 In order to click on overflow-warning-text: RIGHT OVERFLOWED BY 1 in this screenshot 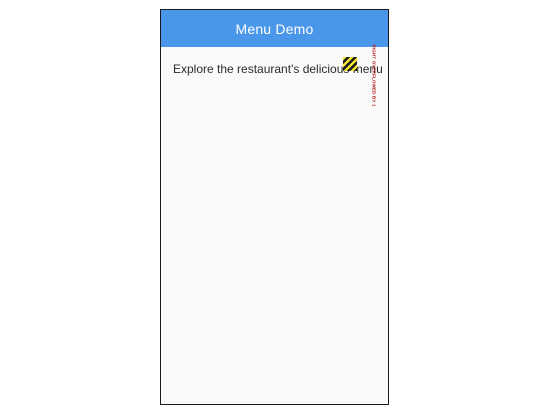, I will do `click(374, 75)`.